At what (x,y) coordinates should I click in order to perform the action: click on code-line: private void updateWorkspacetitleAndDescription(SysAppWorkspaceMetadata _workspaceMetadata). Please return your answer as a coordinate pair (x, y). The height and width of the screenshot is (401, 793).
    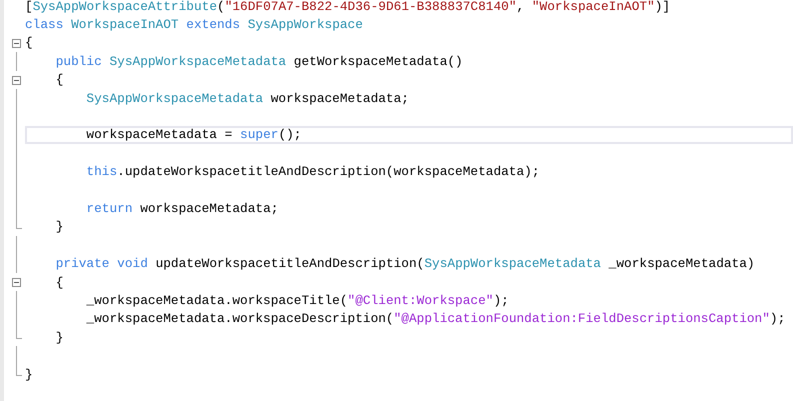
    Looking at the image, I should click on (404, 264).